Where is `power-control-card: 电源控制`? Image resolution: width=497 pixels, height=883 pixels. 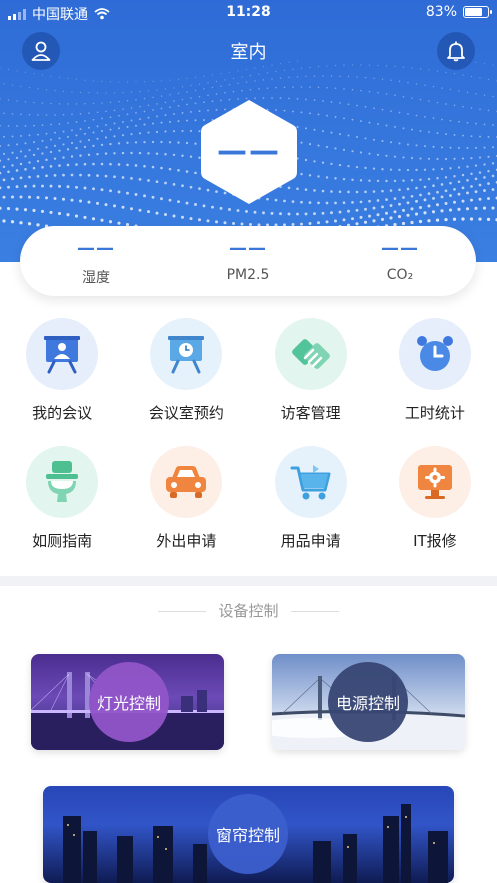
power-control-card: 电源控制 is located at coordinates (368, 702).